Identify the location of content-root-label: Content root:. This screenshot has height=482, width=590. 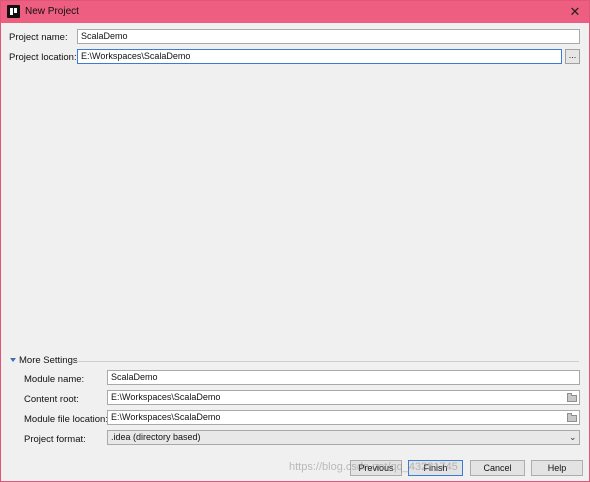
(51, 399).